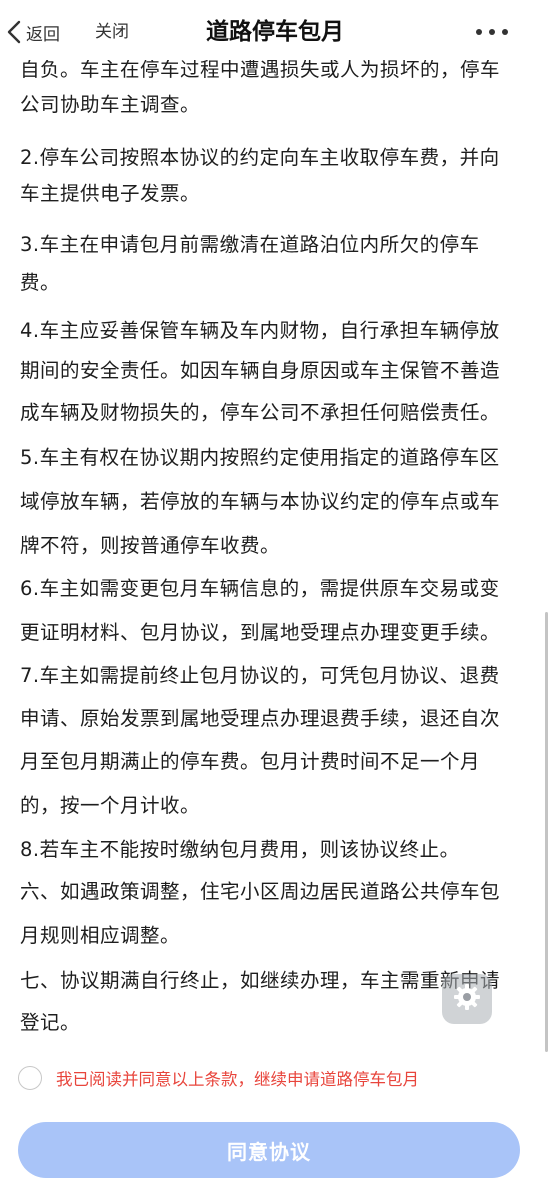 The height and width of the screenshot is (1196, 550). I want to click on scrollbar, so click(546, 832).